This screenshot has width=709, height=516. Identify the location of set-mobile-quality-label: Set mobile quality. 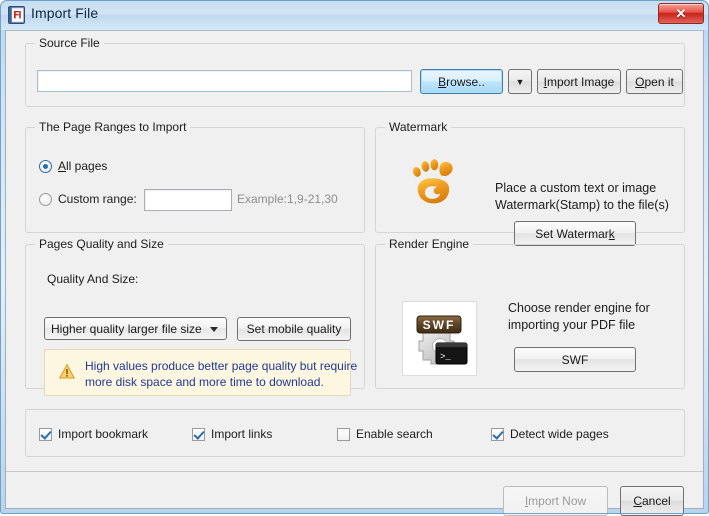
(294, 329).